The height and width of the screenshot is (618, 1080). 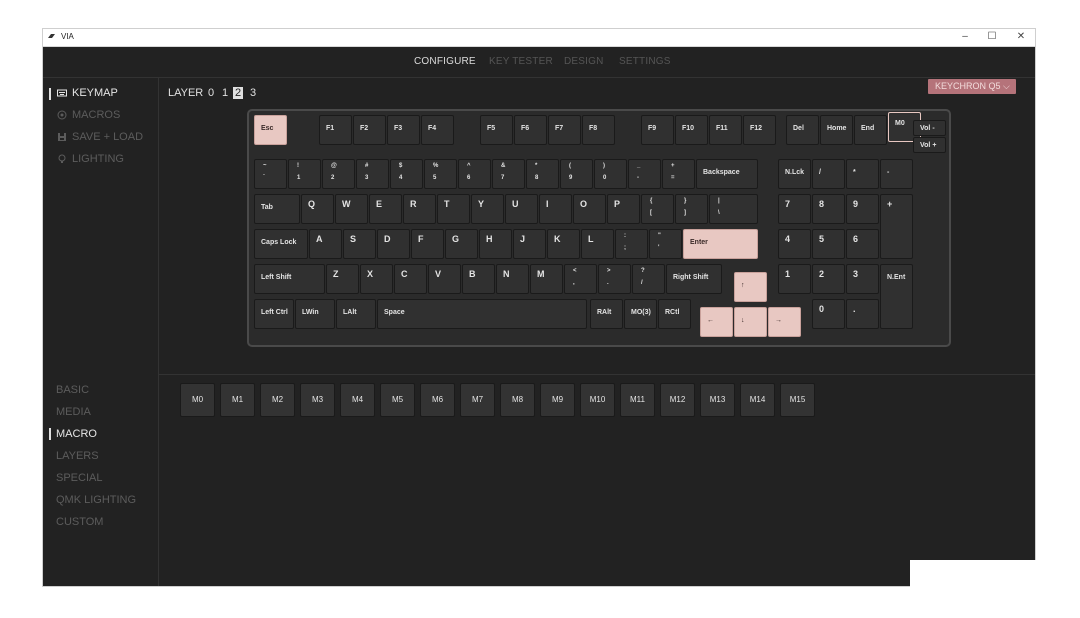 What do you see at coordinates (606, 314) in the screenshot?
I see `key-right-alt: RAlt` at bounding box center [606, 314].